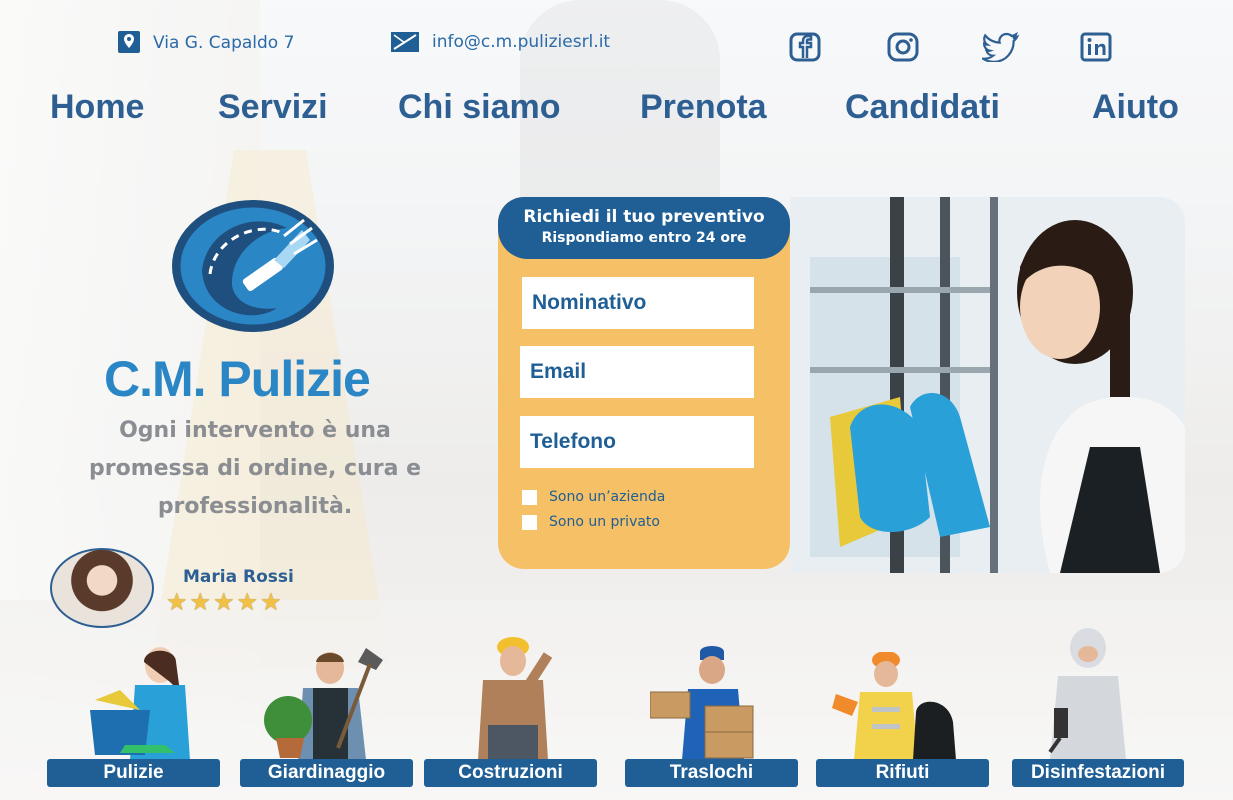 This screenshot has width=1233, height=800. I want to click on contact-bar: Via G. Capaldo 7 info@c.m.puliziesrl.it, so click(616, 47).